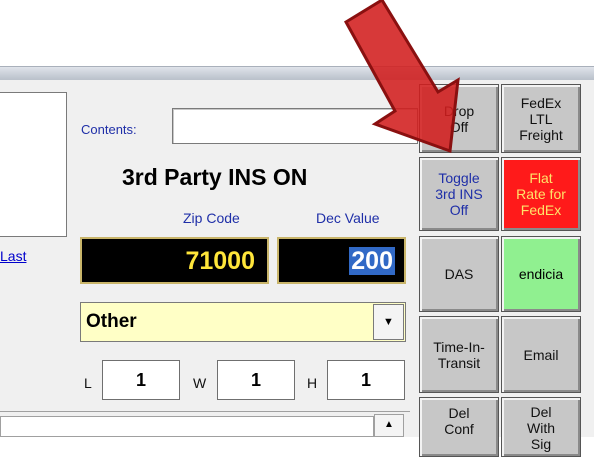 The width and height of the screenshot is (594, 457). Describe the element at coordinates (459, 427) in the screenshot. I see `del-conf-button: Del Conf` at that location.